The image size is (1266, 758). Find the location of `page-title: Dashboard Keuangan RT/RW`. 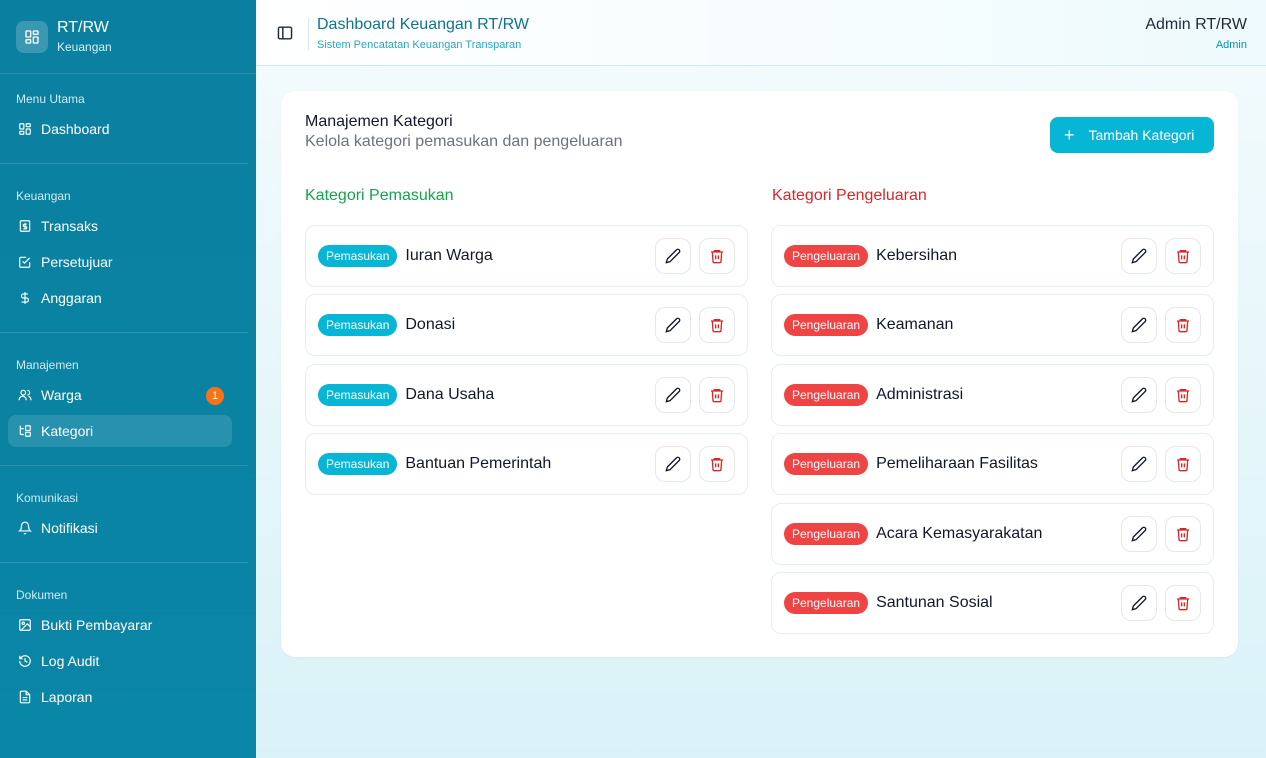

page-title: Dashboard Keuangan RT/RW is located at coordinates (423, 24).